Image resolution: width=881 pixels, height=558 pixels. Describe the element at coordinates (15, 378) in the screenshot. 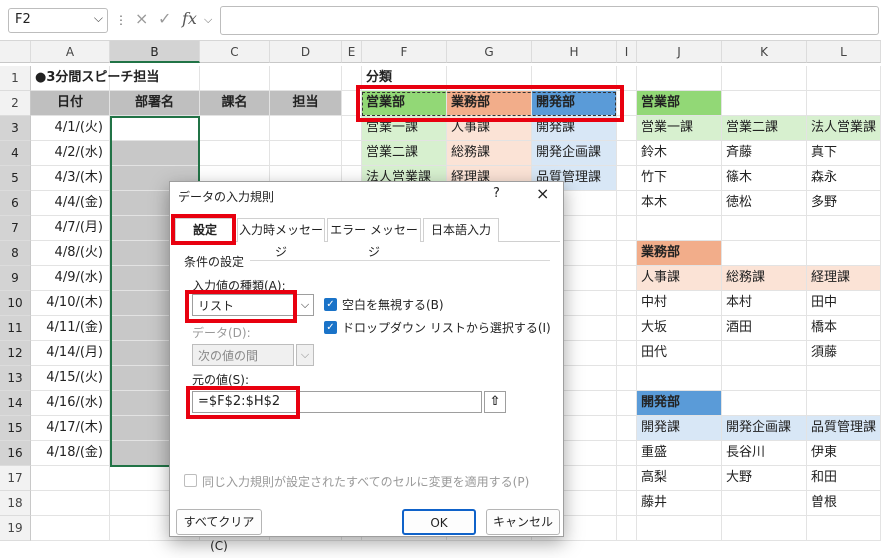

I see `row-header: 13` at that location.